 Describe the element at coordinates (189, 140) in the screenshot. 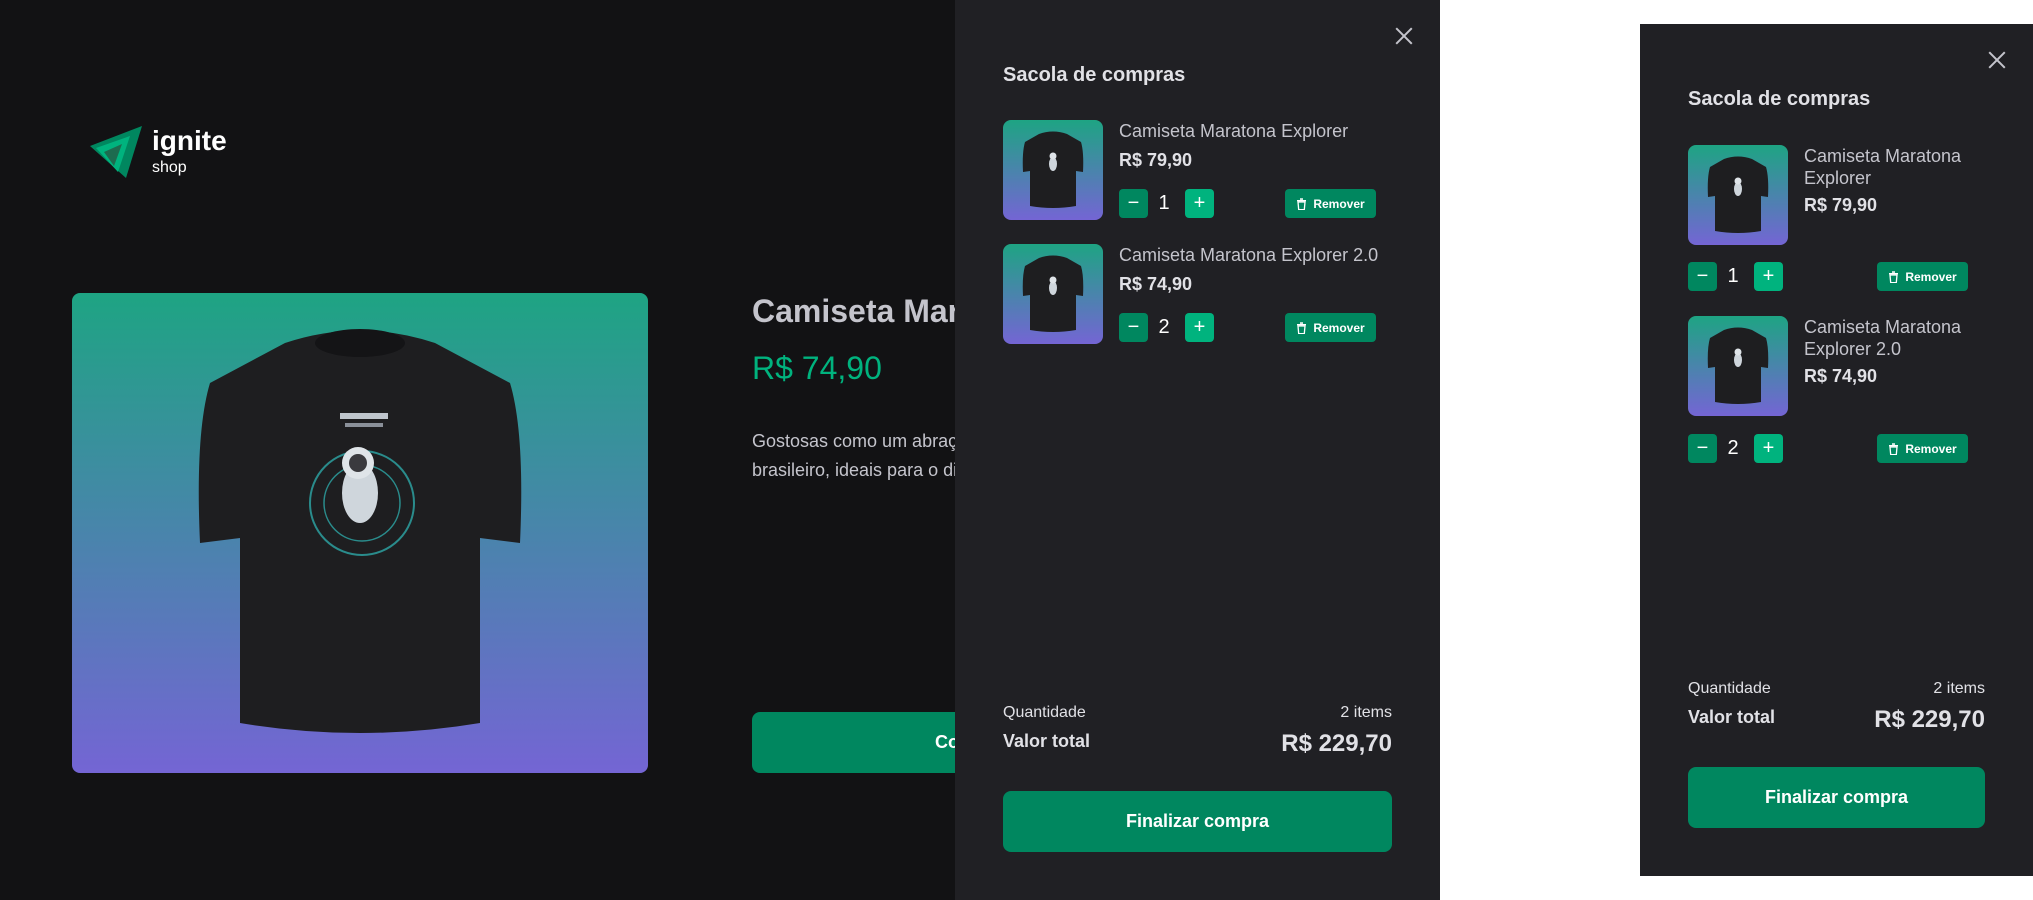

I see `logo-title: ignite` at that location.